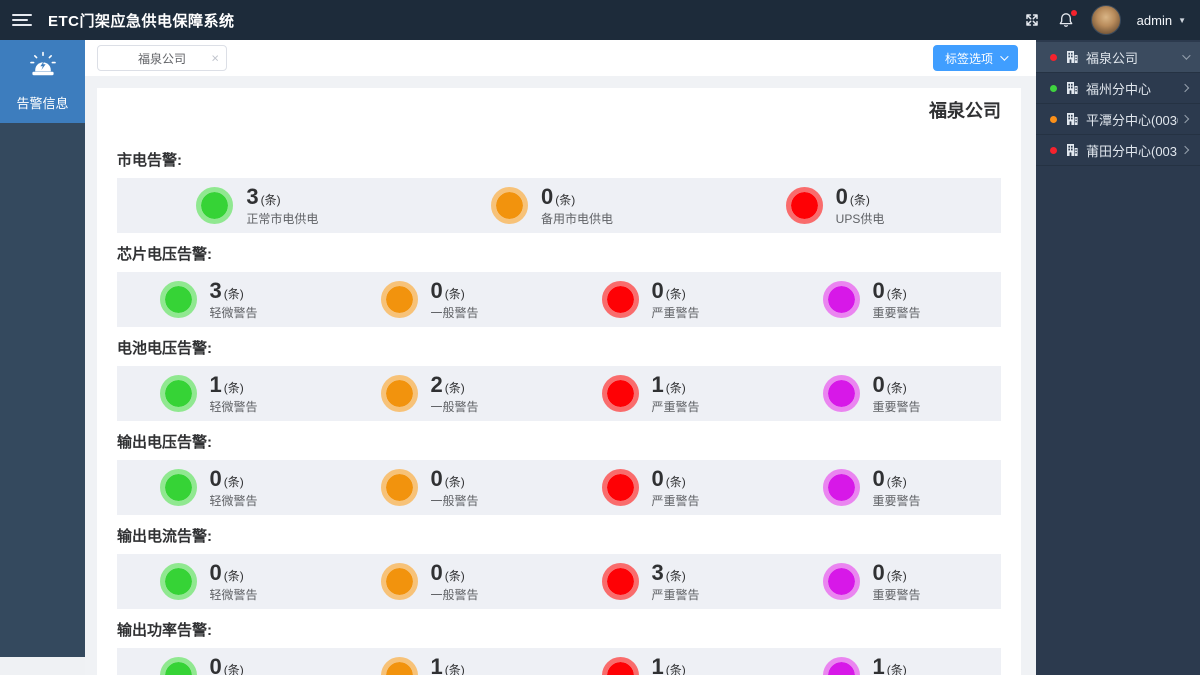  I want to click on left-sidebar: 告警信息, so click(42, 348).